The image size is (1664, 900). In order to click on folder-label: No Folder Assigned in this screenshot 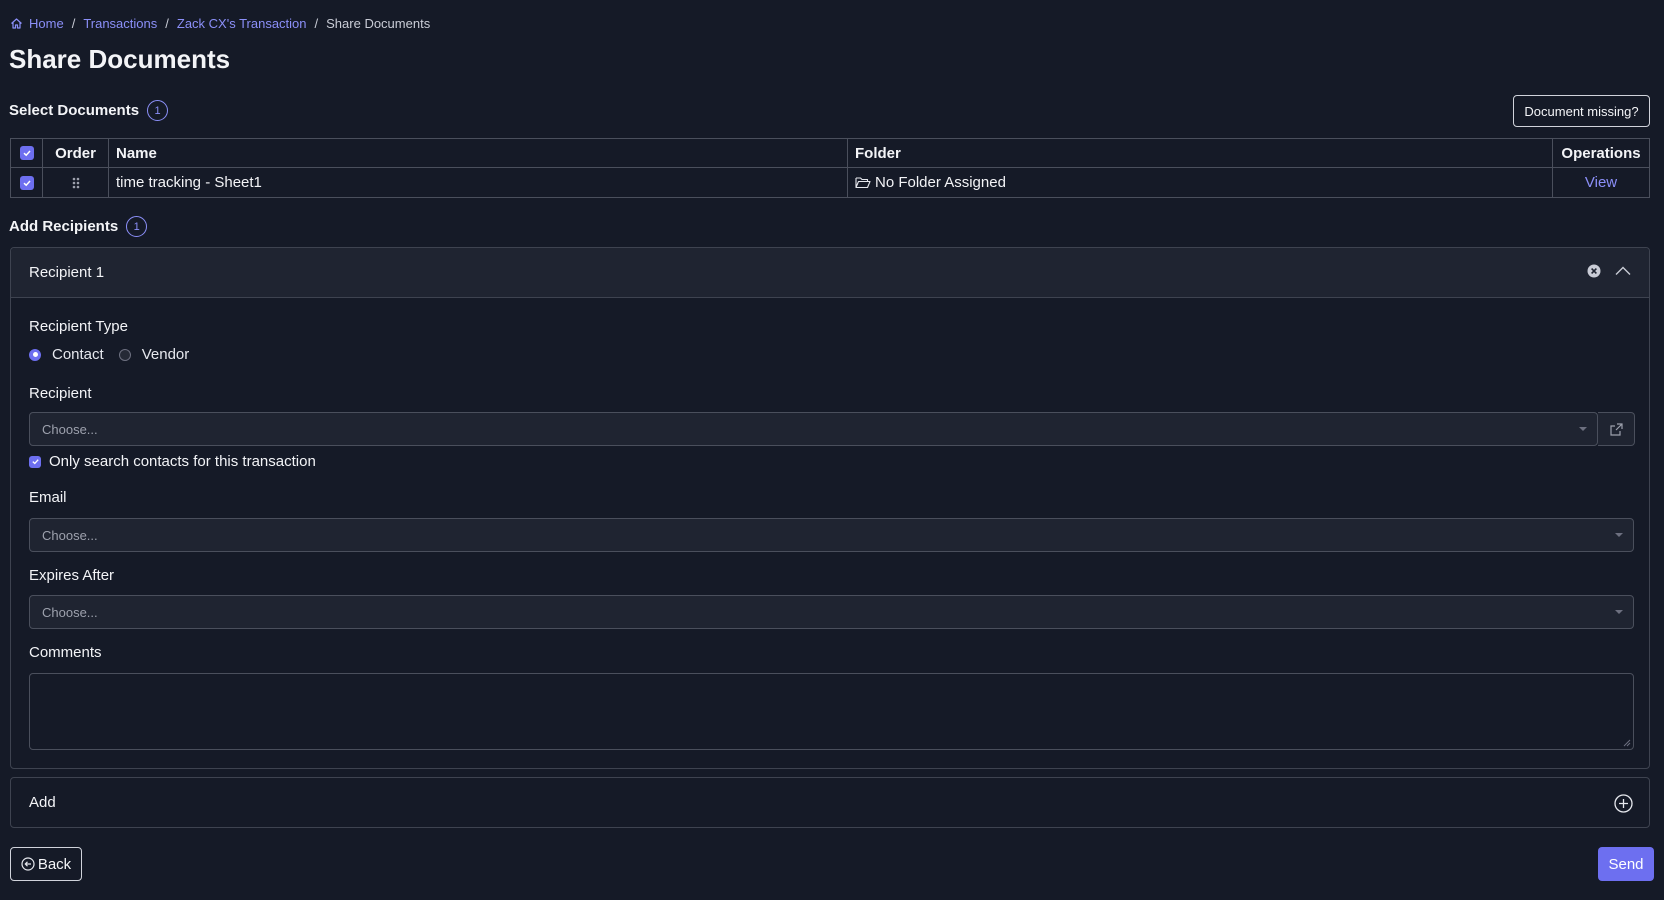, I will do `click(940, 182)`.